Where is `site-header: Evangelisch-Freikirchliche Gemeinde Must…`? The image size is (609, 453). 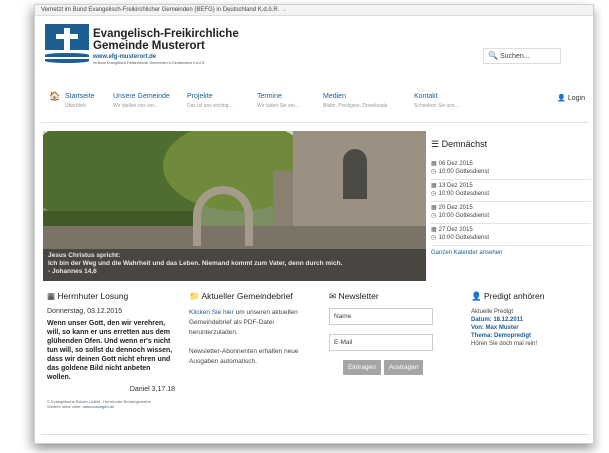 site-header: Evangelisch-Freikirchliche Gemeinde Must… is located at coordinates (314, 47).